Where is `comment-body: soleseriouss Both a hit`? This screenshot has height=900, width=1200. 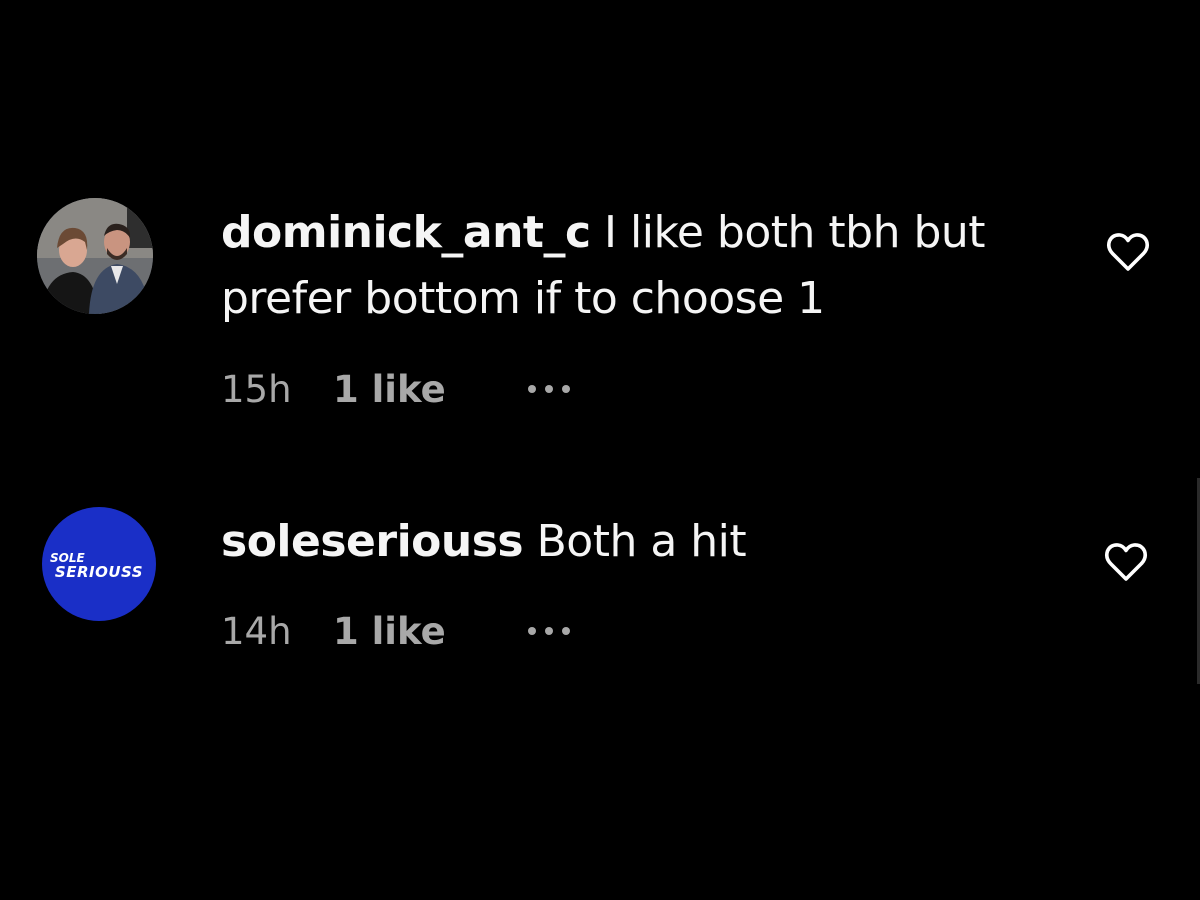
comment-body: soleseriouss Both a hit is located at coordinates (631, 542).